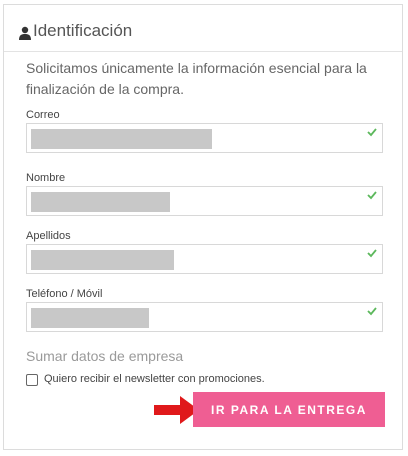 Image resolution: width=408 pixels, height=456 pixels. Describe the element at coordinates (83, 30) in the screenshot. I see `panel-title: Identificación` at that location.